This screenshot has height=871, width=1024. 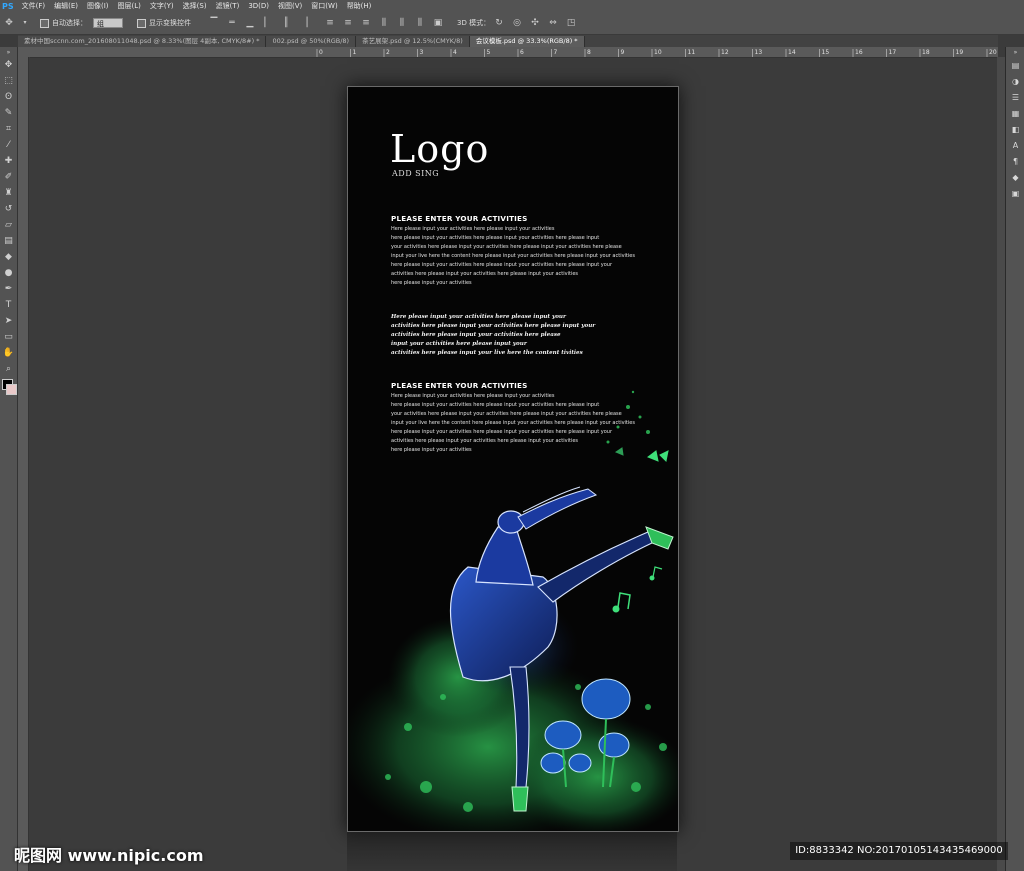 I want to click on 3d-roll-icon: ◎, so click(x=517, y=23).